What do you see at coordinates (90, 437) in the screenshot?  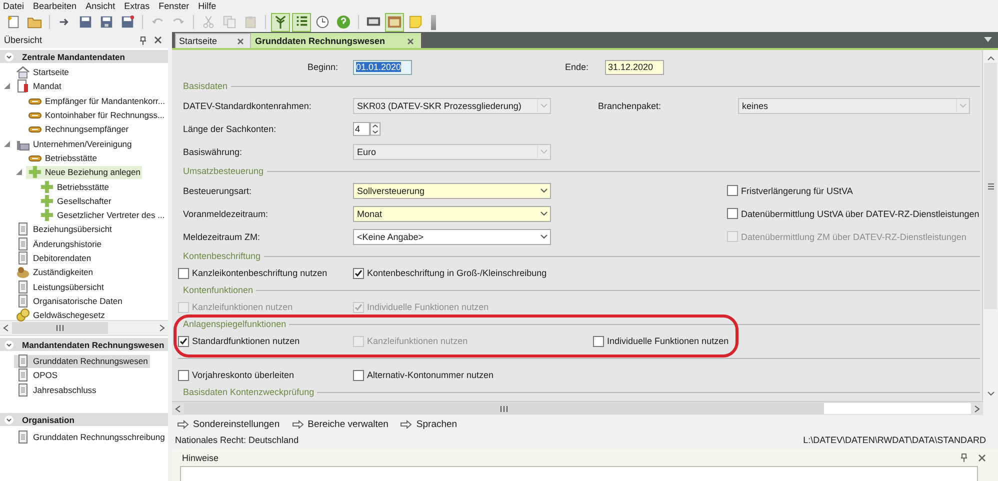 I see `tree-item: Grunddaten Rechnungsschreibung` at bounding box center [90, 437].